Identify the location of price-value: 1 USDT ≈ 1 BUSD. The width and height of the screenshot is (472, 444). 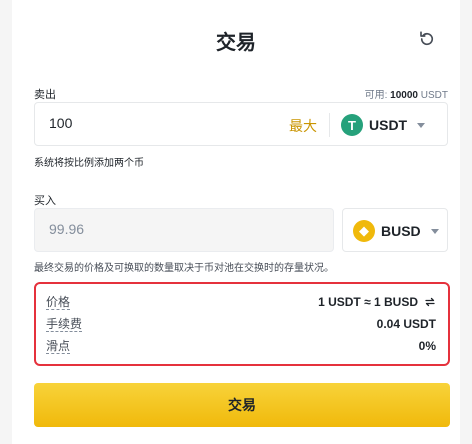
(368, 302).